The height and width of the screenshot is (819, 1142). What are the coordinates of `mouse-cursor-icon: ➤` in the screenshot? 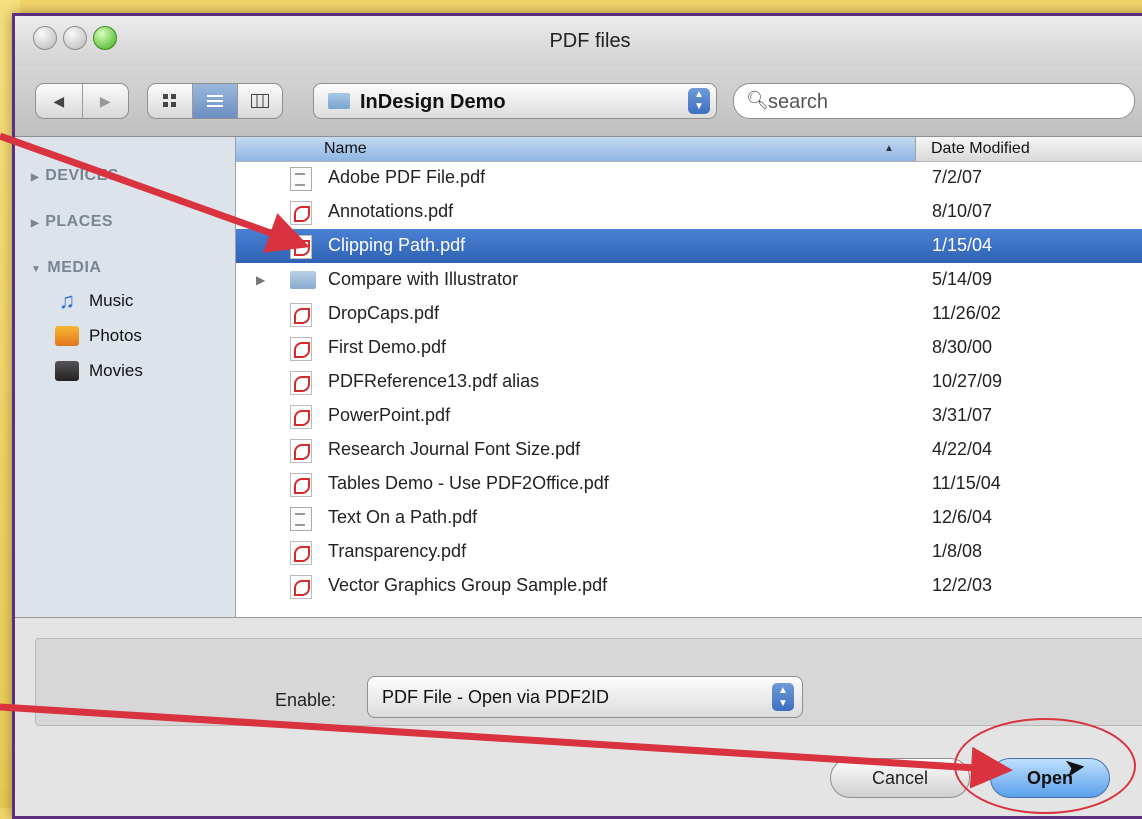 It's located at (1074, 767).